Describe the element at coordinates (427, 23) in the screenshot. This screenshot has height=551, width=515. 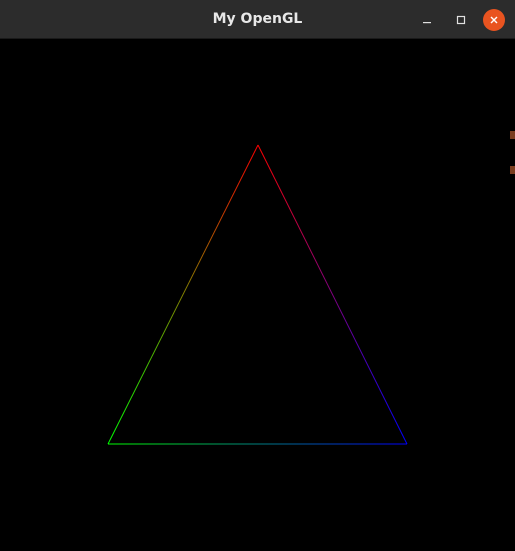
I see `minimize-icon` at that location.